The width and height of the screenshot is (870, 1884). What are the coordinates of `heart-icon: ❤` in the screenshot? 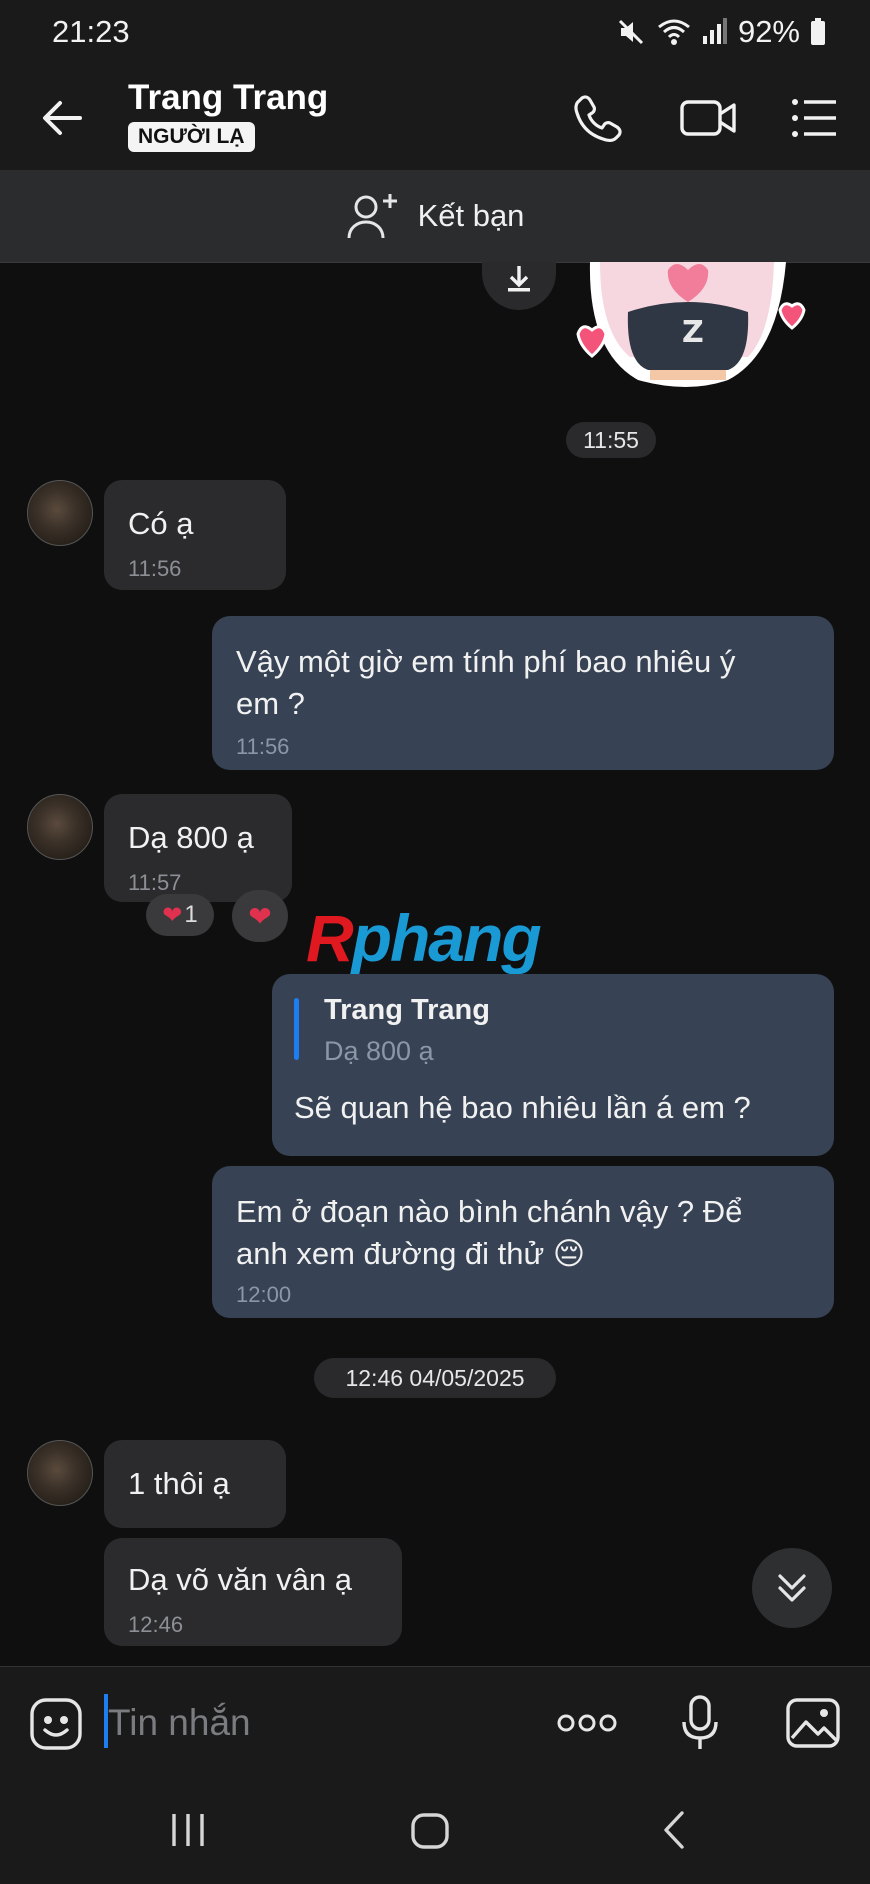 It's located at (260, 916).